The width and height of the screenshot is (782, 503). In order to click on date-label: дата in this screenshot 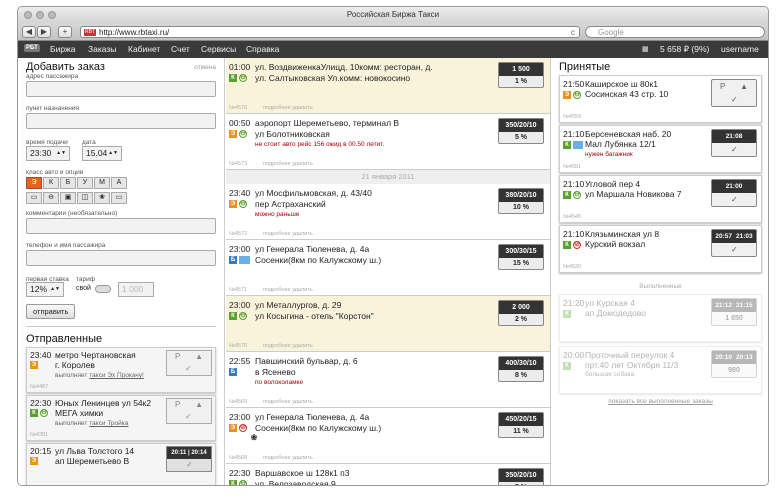, I will do `click(89, 142)`.